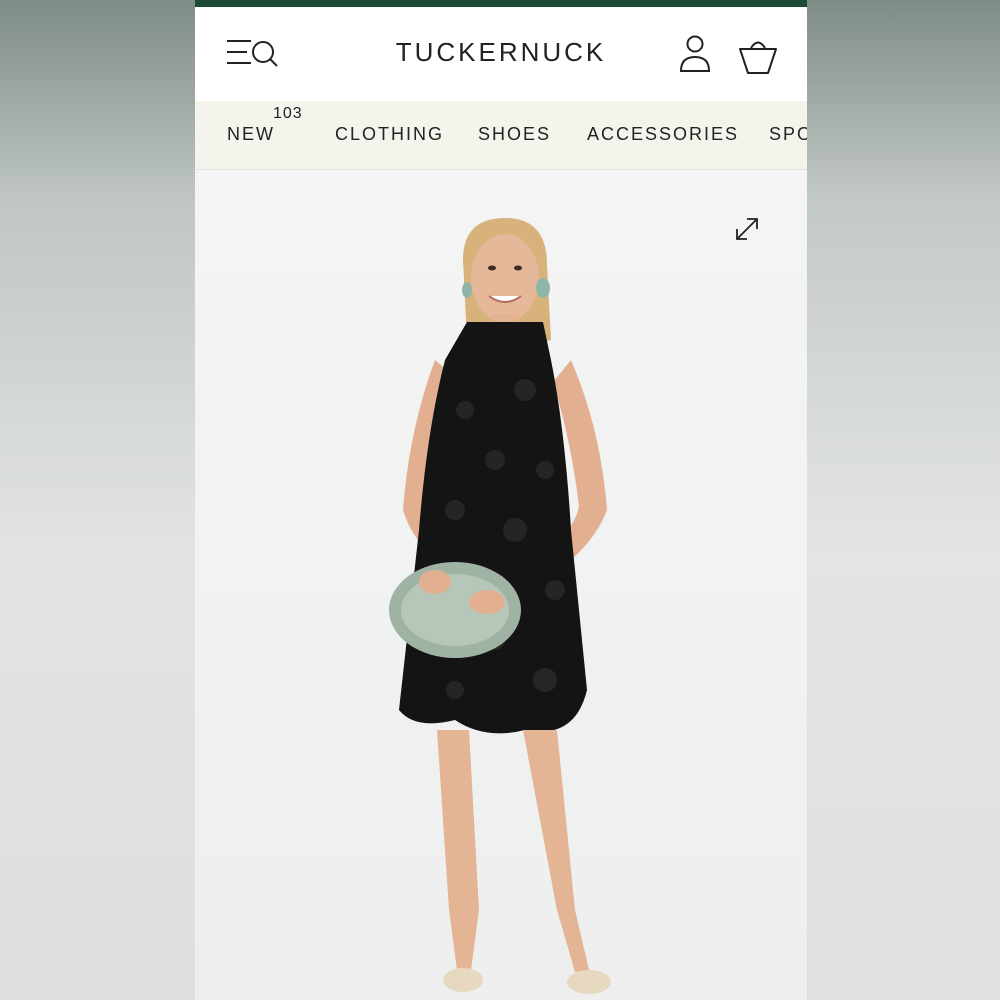 This screenshot has width=1000, height=1000. What do you see at coordinates (788, 134) in the screenshot?
I see `nav-item-sport: SPO` at bounding box center [788, 134].